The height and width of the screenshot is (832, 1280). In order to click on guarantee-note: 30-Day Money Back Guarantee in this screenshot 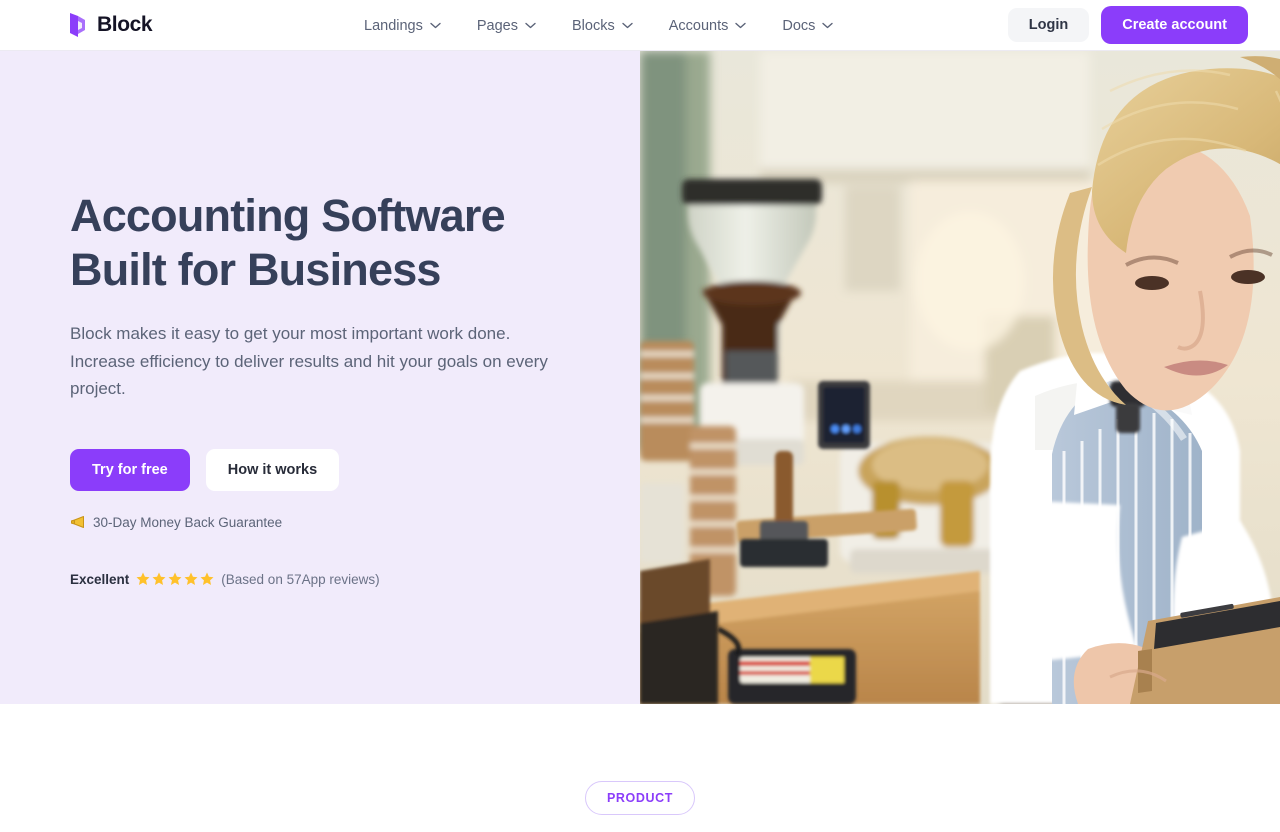, I will do `click(355, 522)`.